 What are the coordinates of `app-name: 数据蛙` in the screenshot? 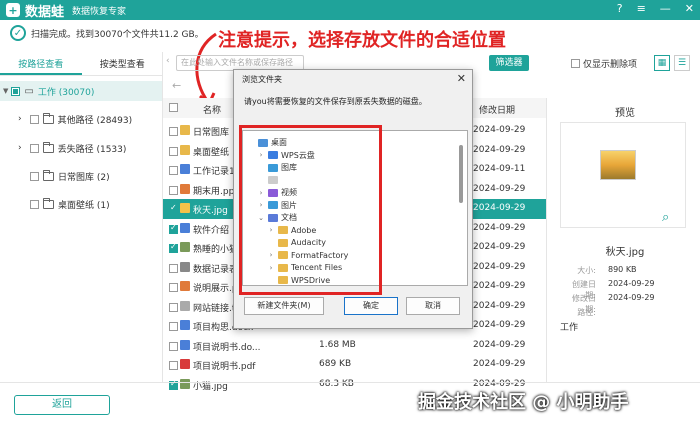 It's located at (45, 12).